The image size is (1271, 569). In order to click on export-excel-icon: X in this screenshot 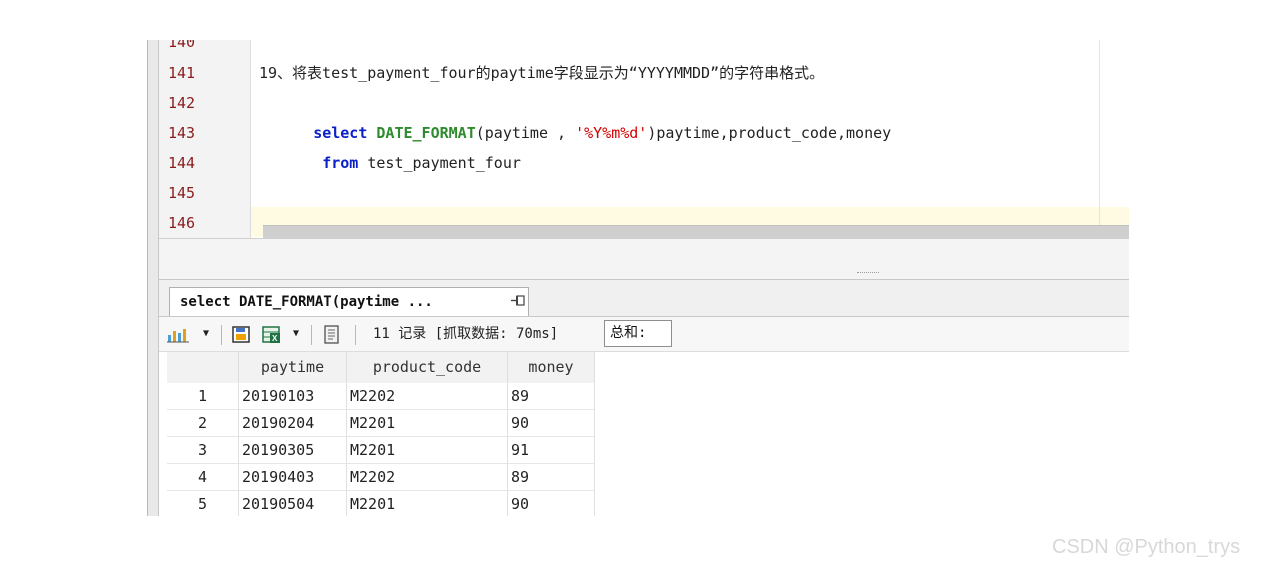, I will do `click(272, 337)`.